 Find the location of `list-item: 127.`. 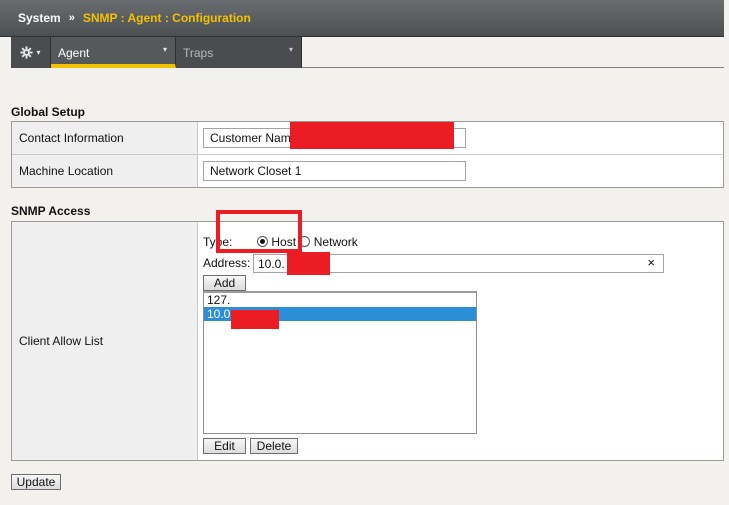

list-item: 127. is located at coordinates (340, 300).